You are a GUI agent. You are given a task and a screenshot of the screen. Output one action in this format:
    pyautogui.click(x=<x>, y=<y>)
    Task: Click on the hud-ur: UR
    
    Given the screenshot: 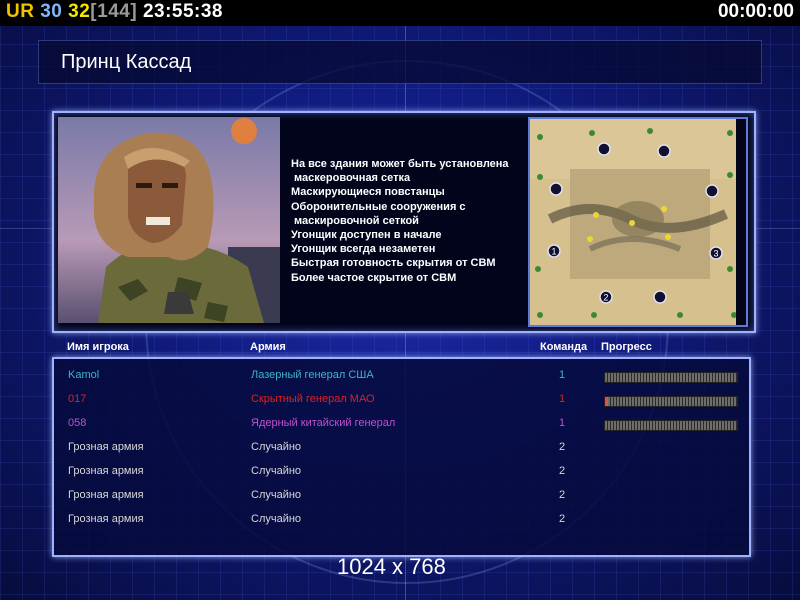 What is the action you would take?
    pyautogui.click(x=20, y=11)
    